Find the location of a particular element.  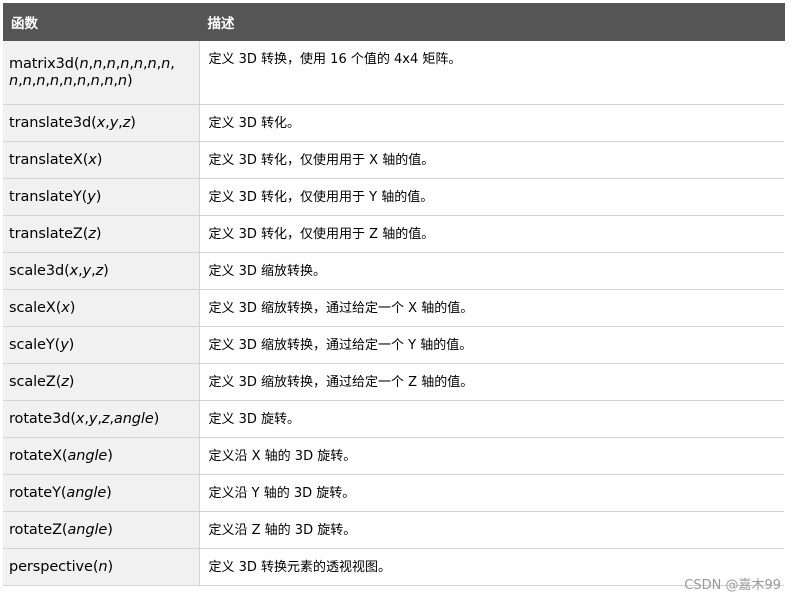

function-cell: translateZ(z) is located at coordinates (101, 234).